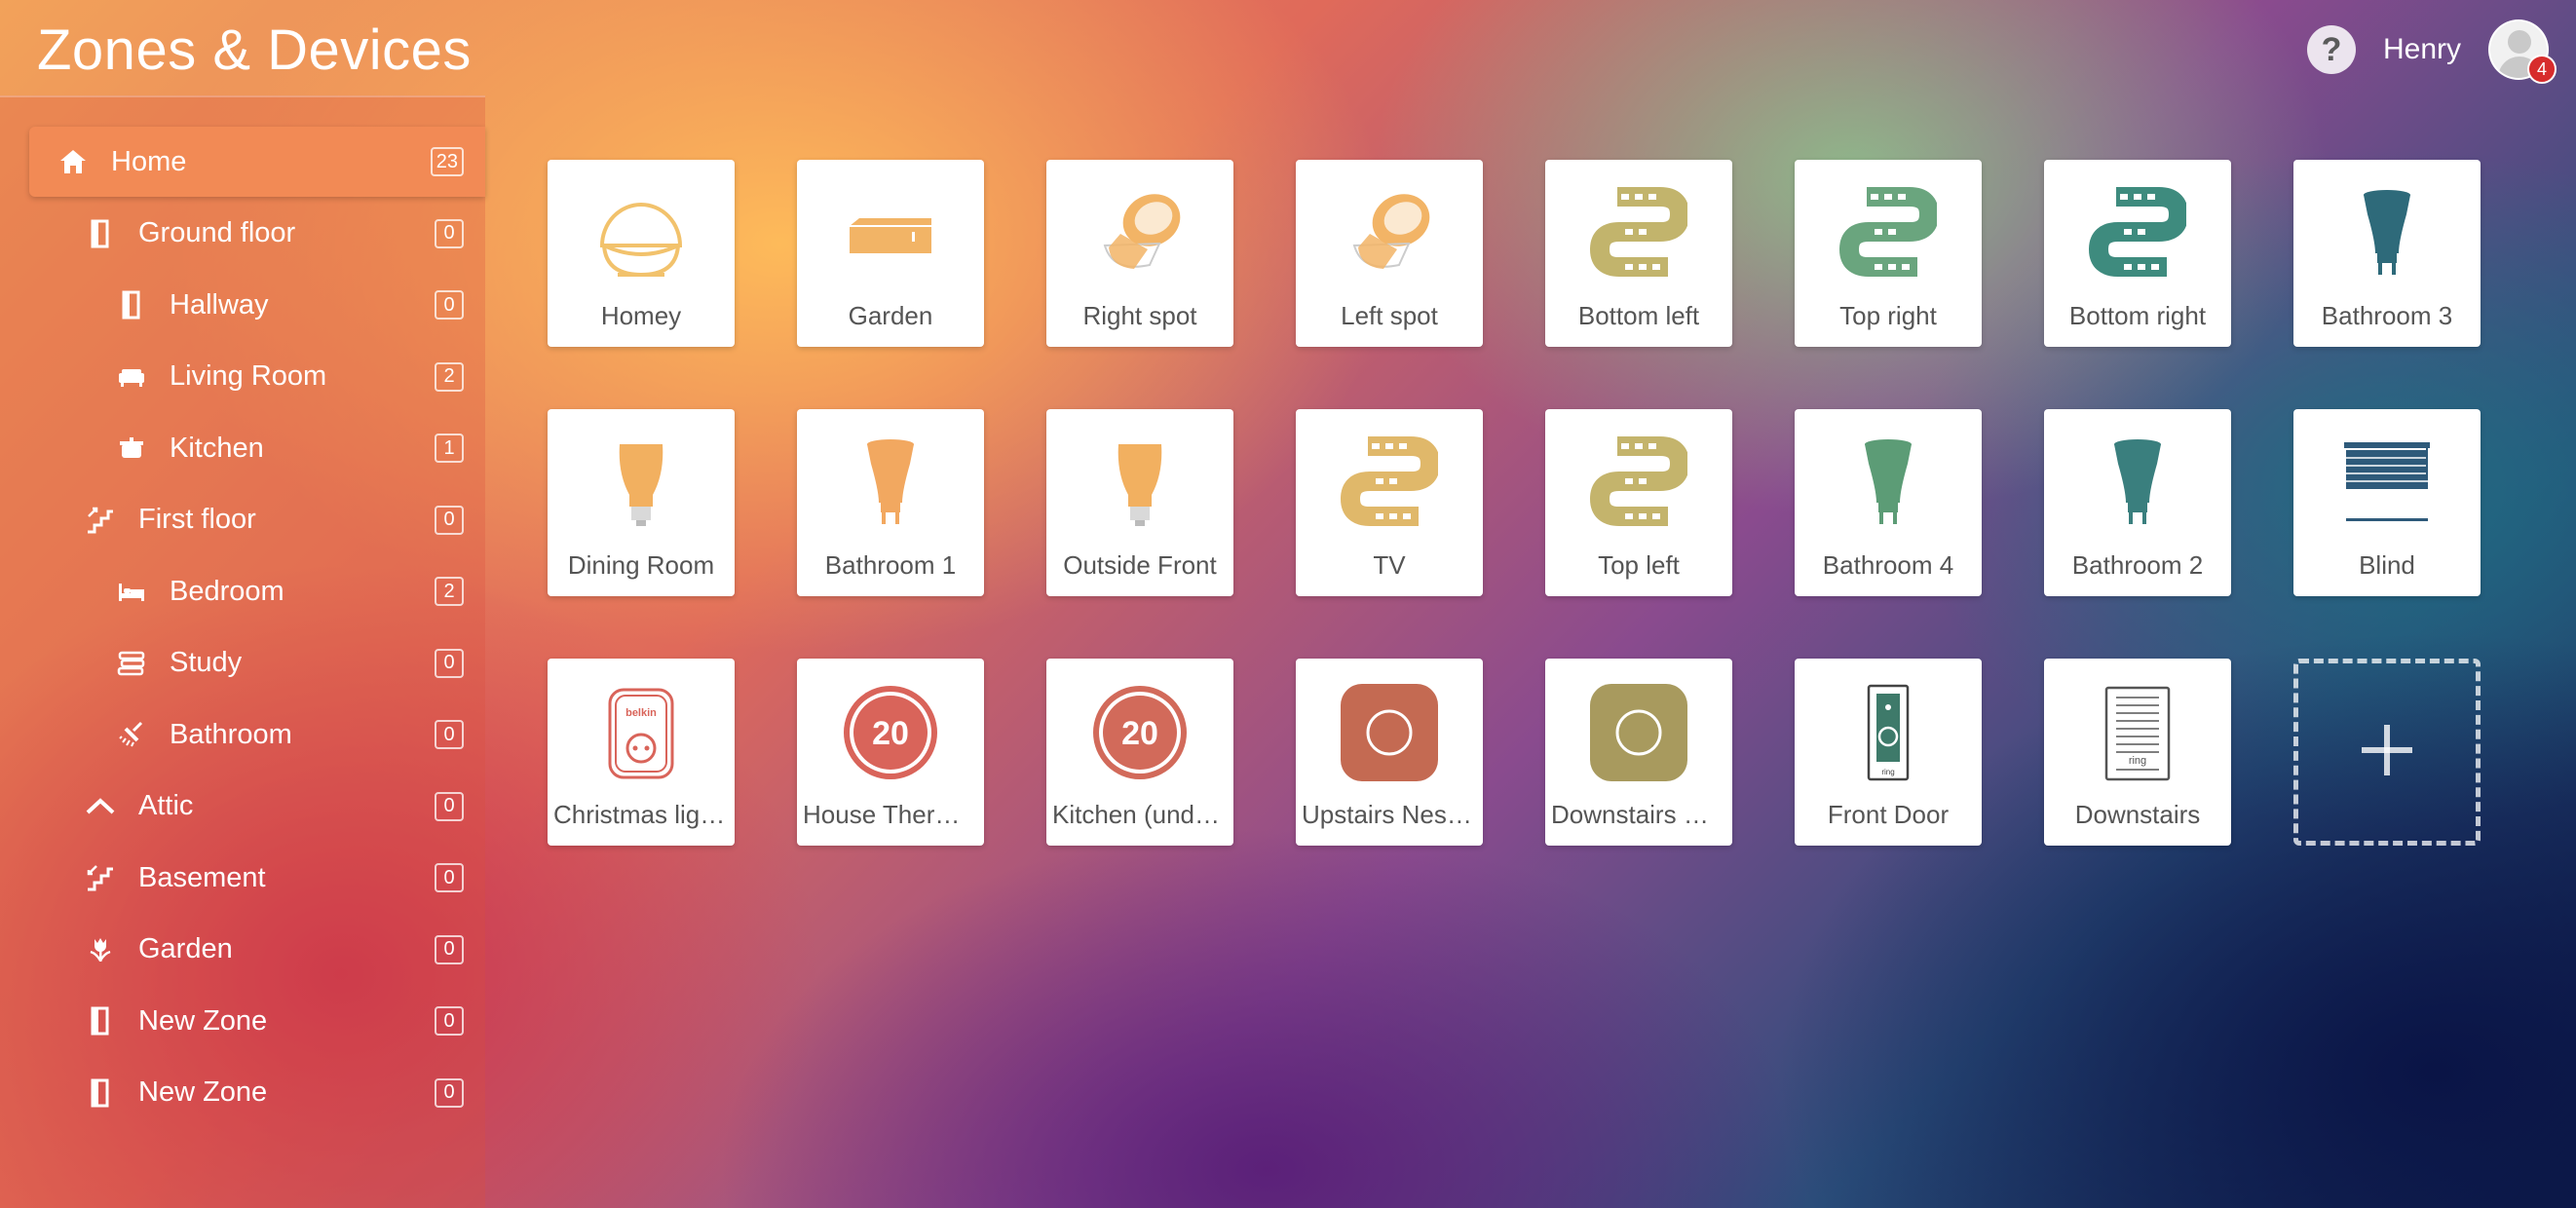  What do you see at coordinates (131, 448) in the screenshot?
I see `pot-icon` at bounding box center [131, 448].